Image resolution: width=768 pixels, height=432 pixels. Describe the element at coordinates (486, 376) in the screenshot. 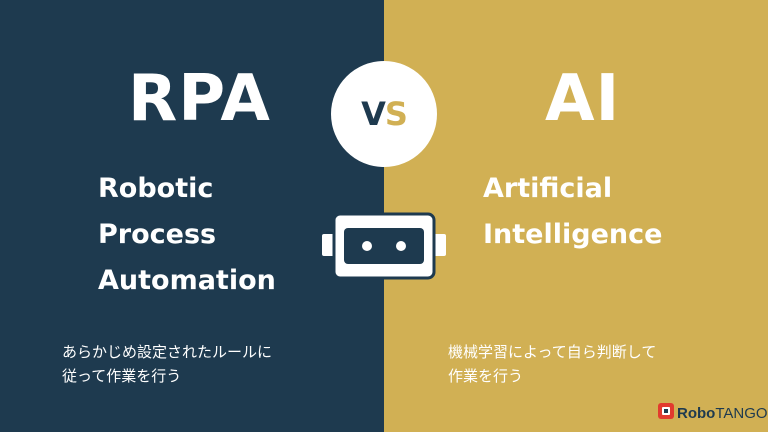

I see `ai-description-line: 作業を行う` at that location.